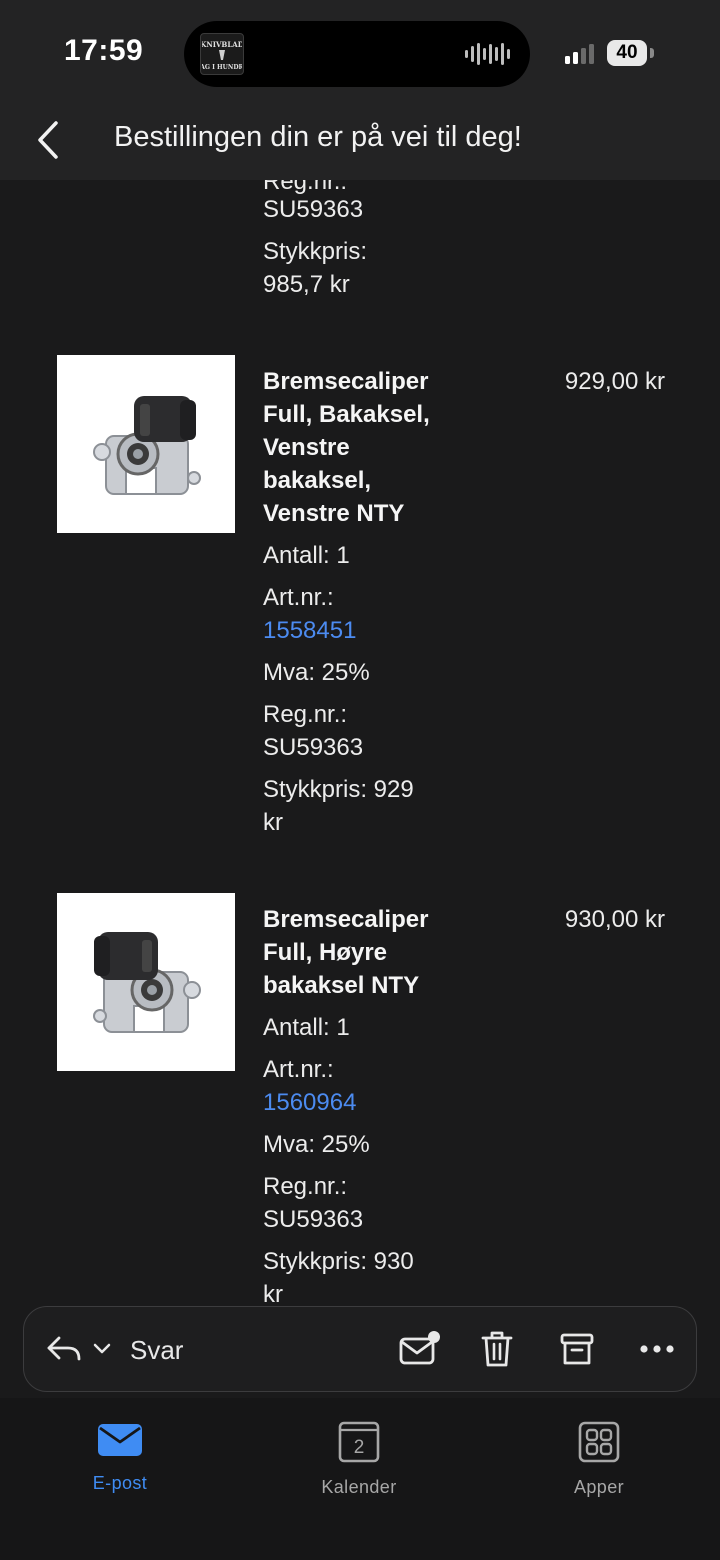 The height and width of the screenshot is (1560, 720). Describe the element at coordinates (120, 1440) in the screenshot. I see `mail-icon` at that location.